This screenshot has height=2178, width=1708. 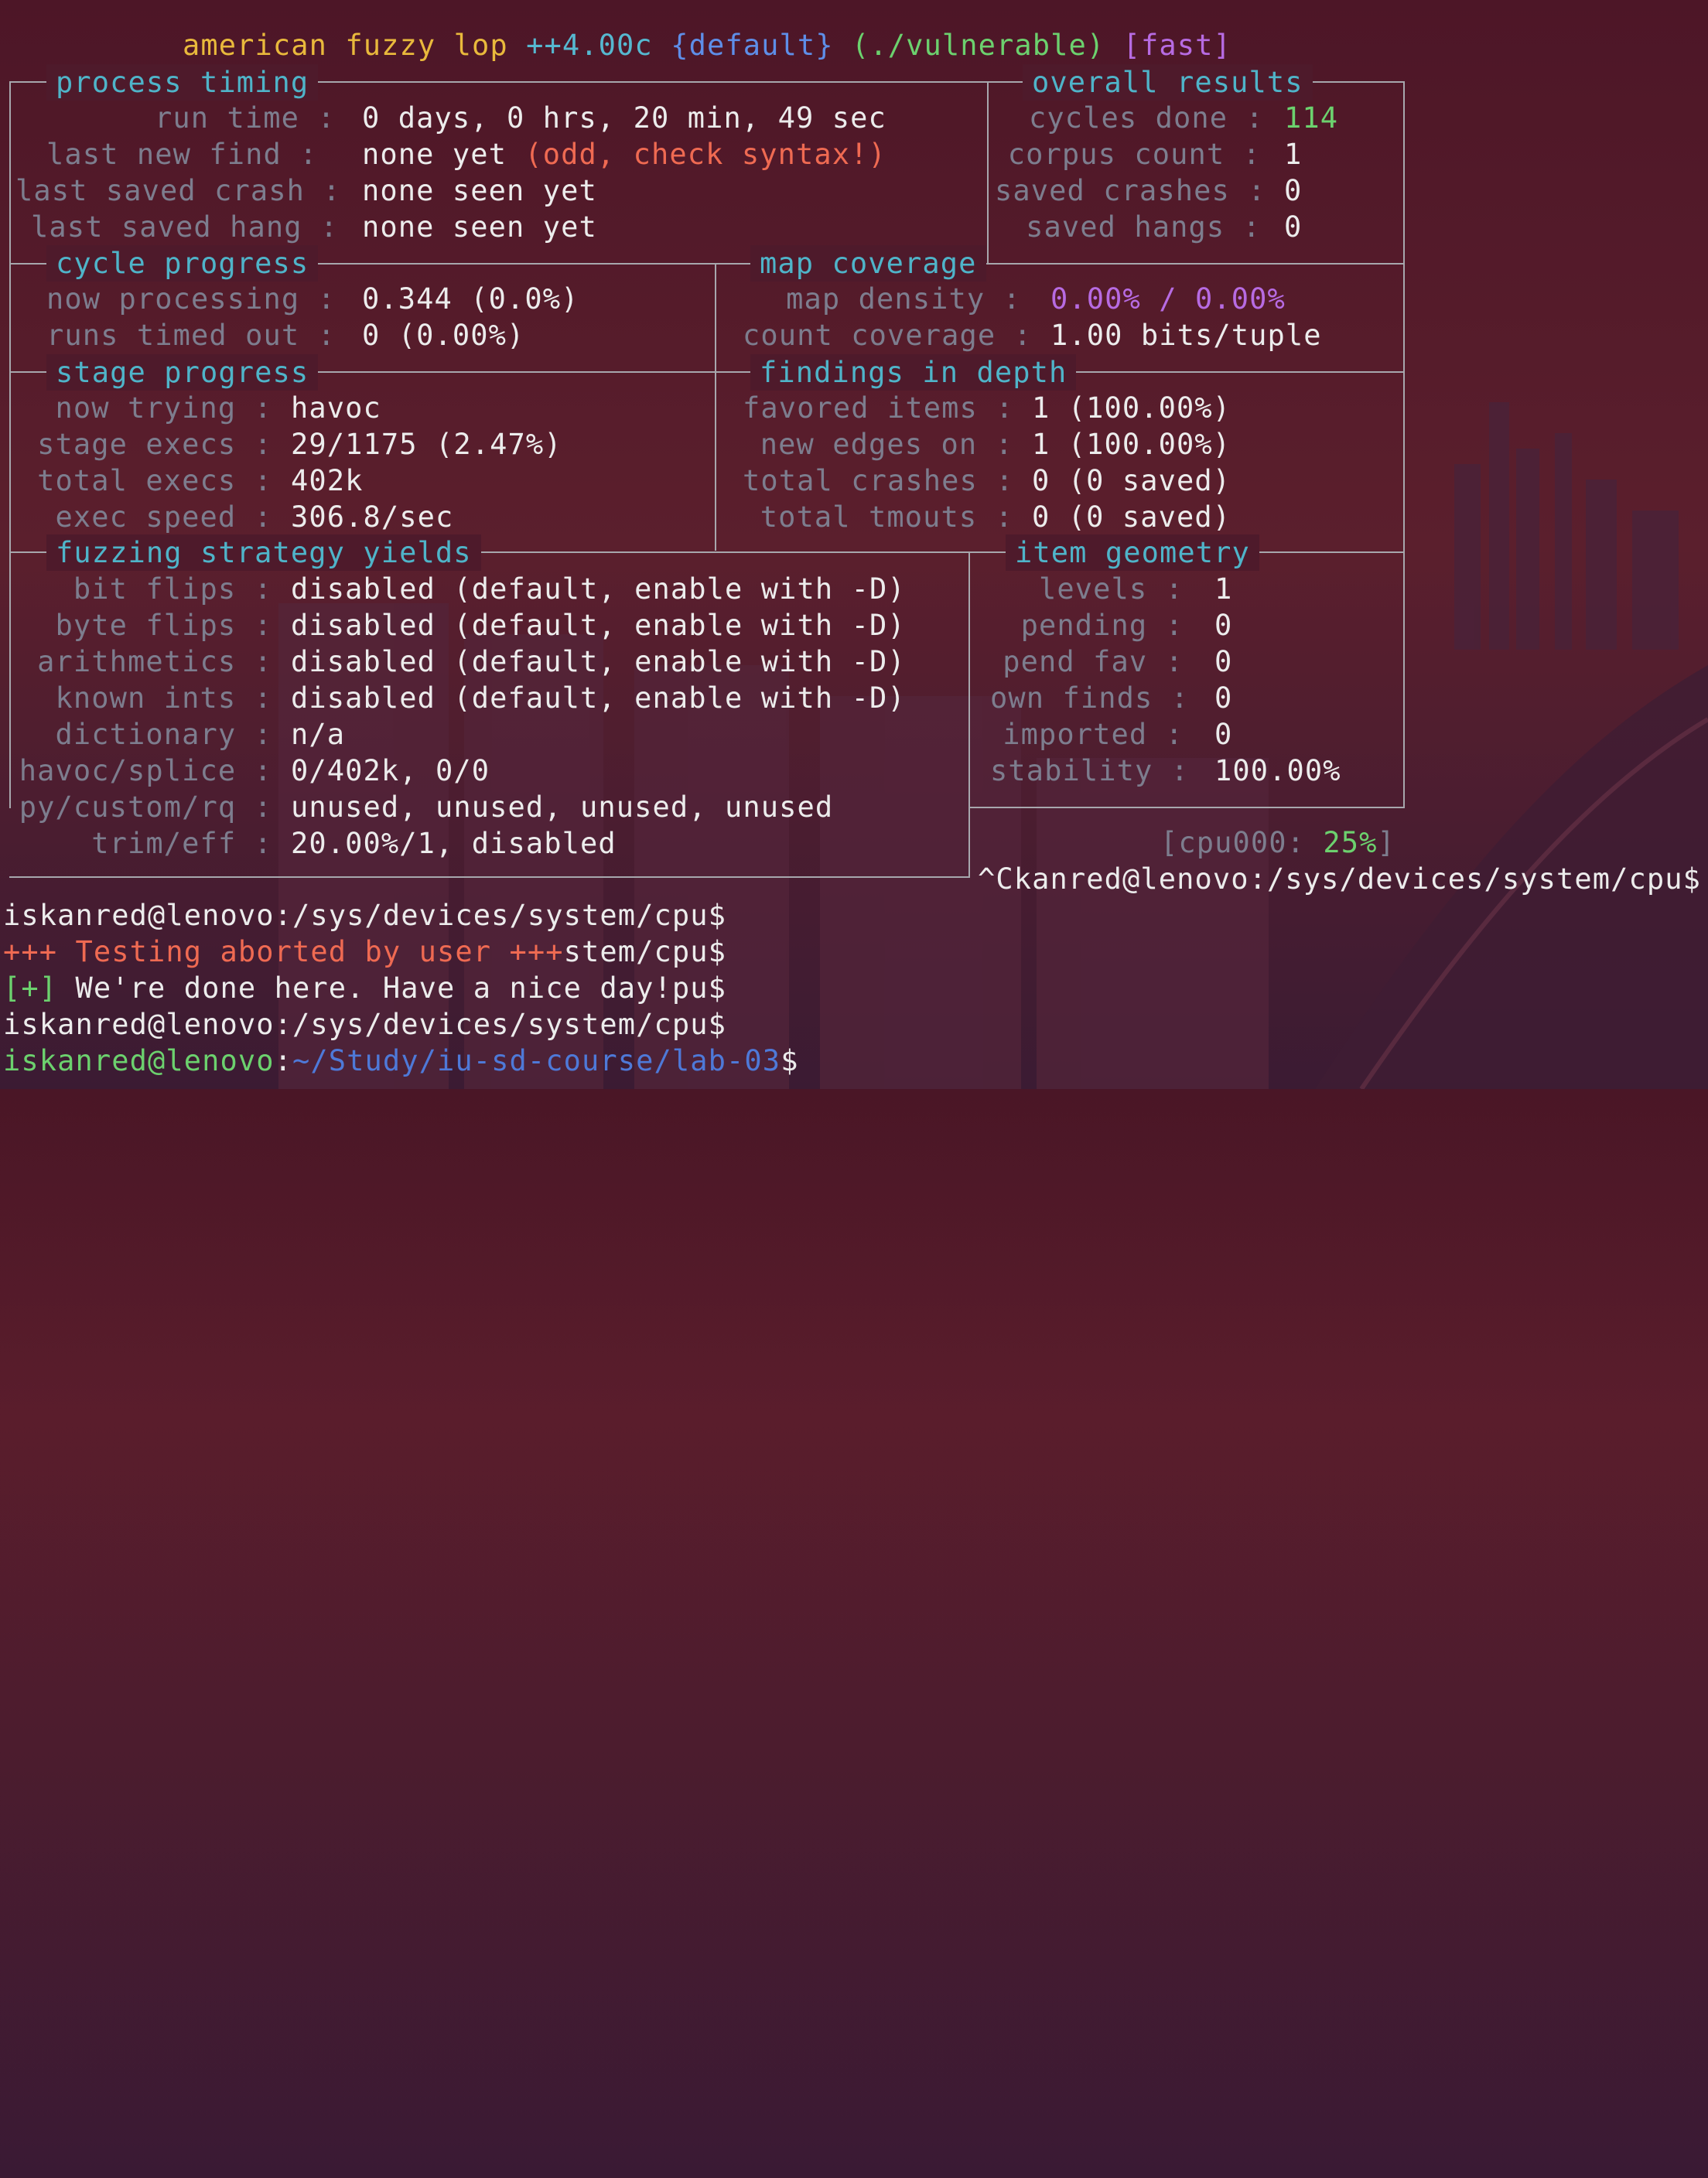 What do you see at coordinates (1132, 445) in the screenshot?
I see `new-edges-on-value: 1 (100.00%)` at bounding box center [1132, 445].